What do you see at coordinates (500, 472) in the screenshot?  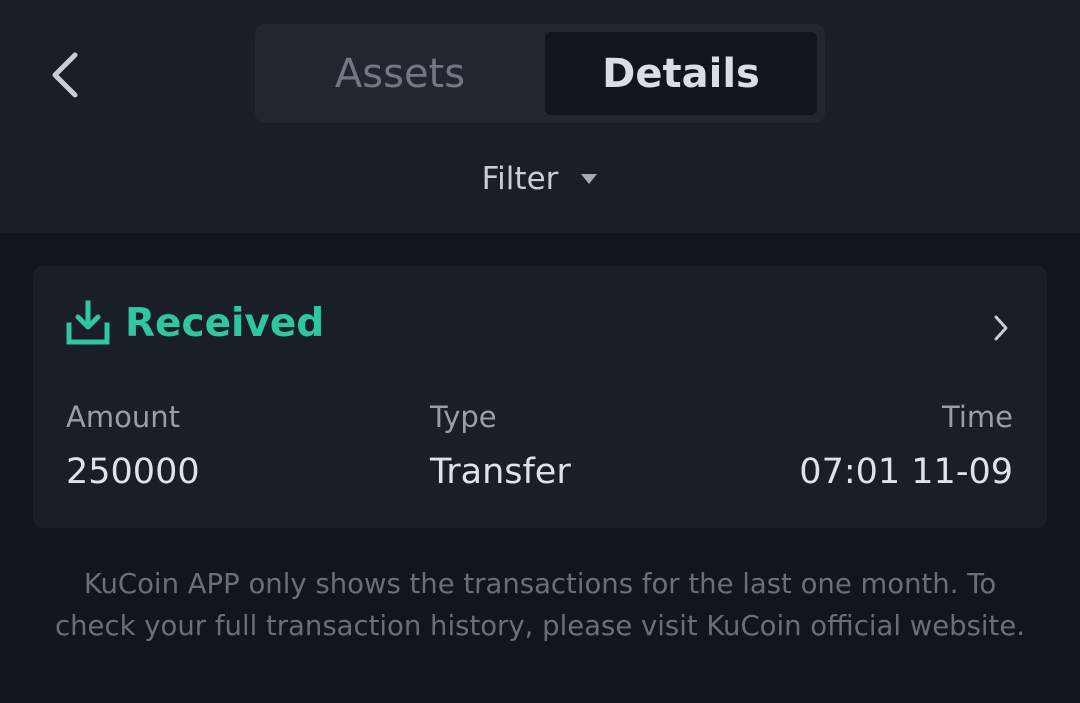 I see `type-value: Transfer` at bounding box center [500, 472].